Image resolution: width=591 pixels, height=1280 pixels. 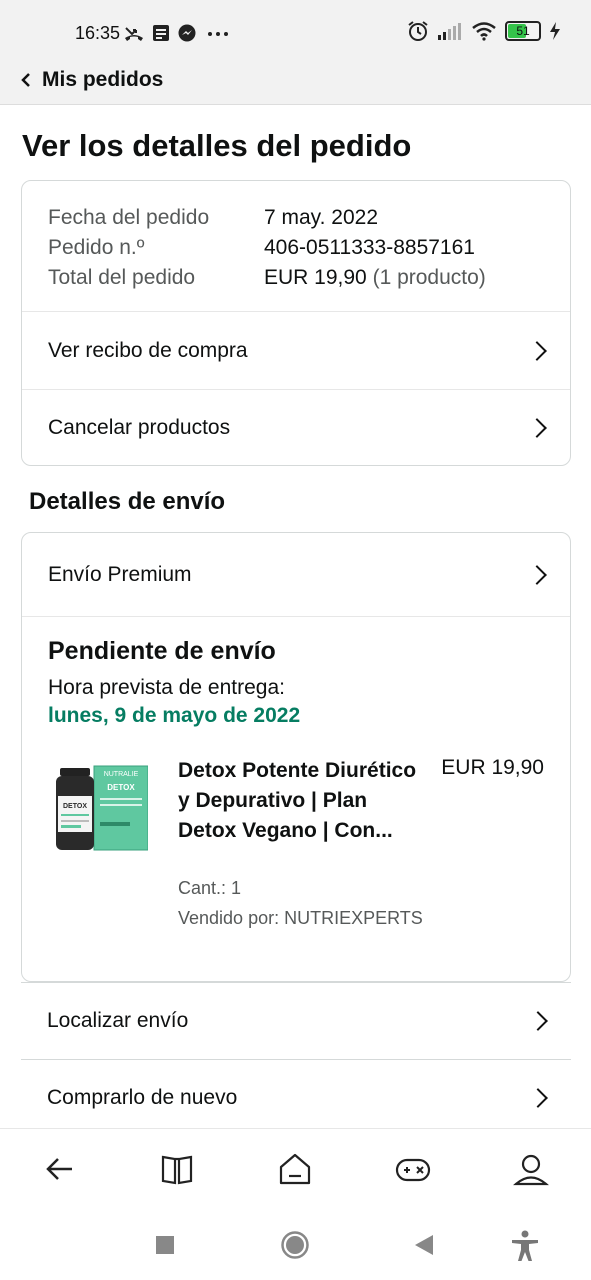 What do you see at coordinates (120, 575) in the screenshot?
I see `shipping-method-label: Envío Premium` at bounding box center [120, 575].